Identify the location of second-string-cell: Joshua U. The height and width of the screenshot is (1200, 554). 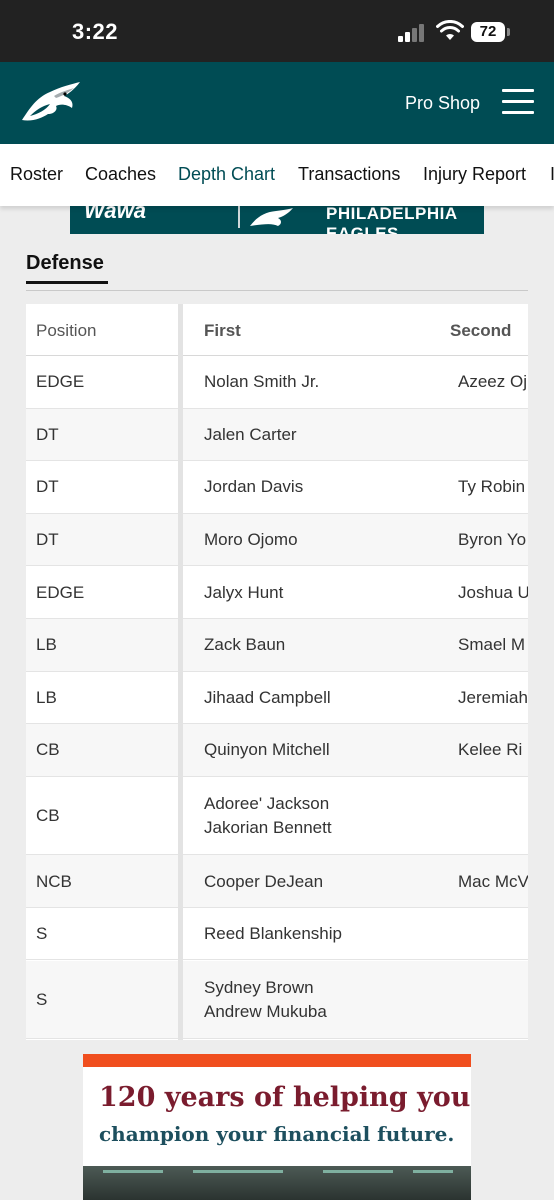
(493, 593).